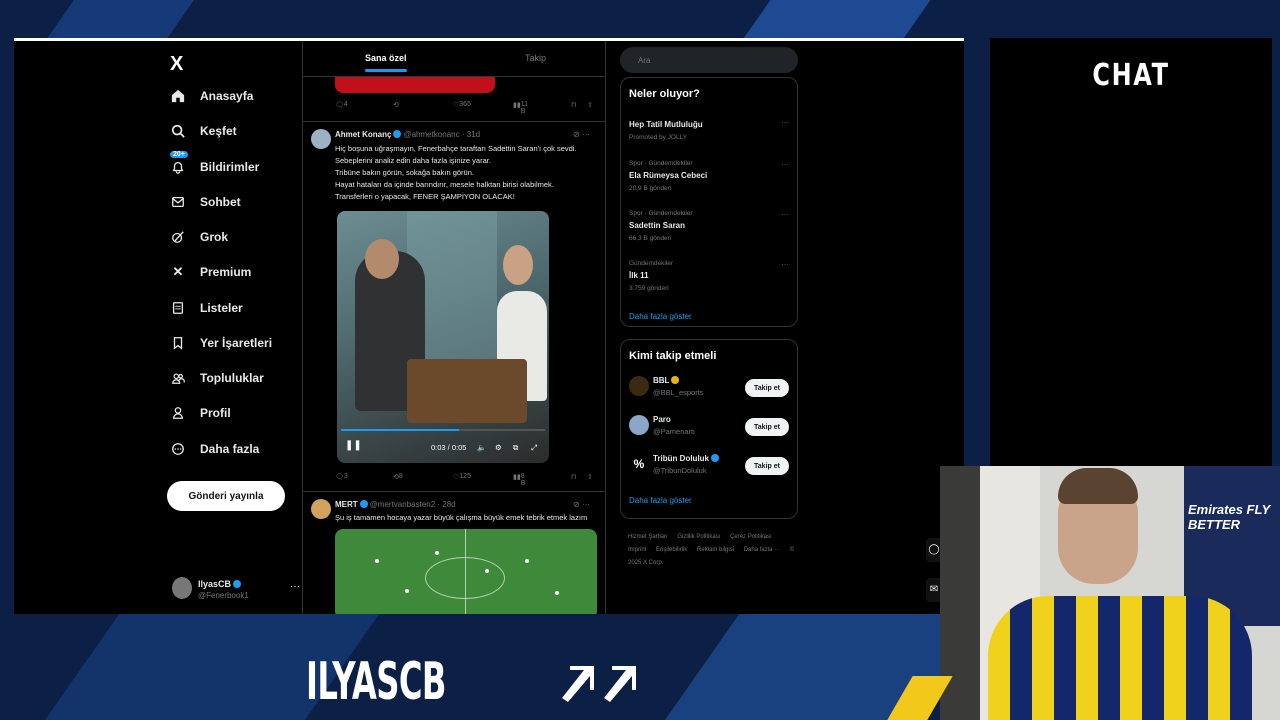 This screenshot has width=1280, height=720. I want to click on sidebar-item-grok: Grok, so click(199, 237).